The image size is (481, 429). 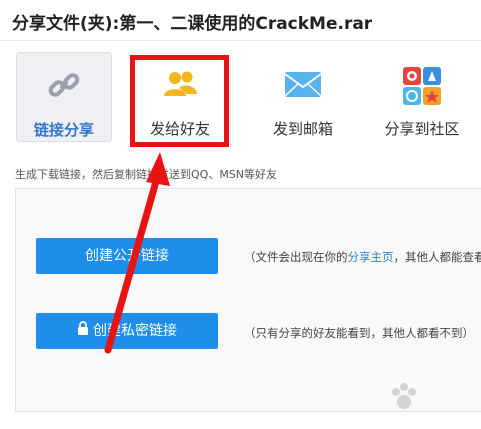 I want to click on watermark-logo, so click(x=412, y=401).